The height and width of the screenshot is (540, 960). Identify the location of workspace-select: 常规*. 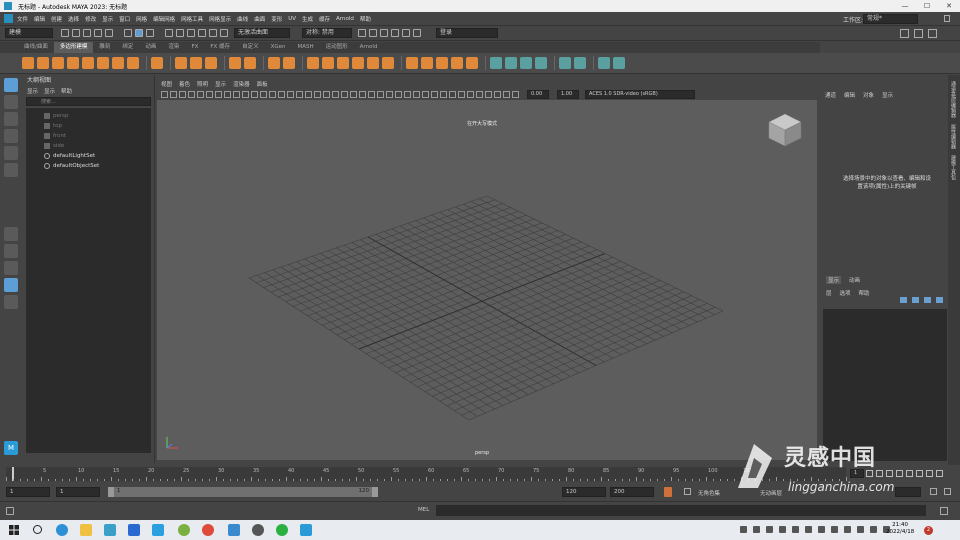
(890, 19).